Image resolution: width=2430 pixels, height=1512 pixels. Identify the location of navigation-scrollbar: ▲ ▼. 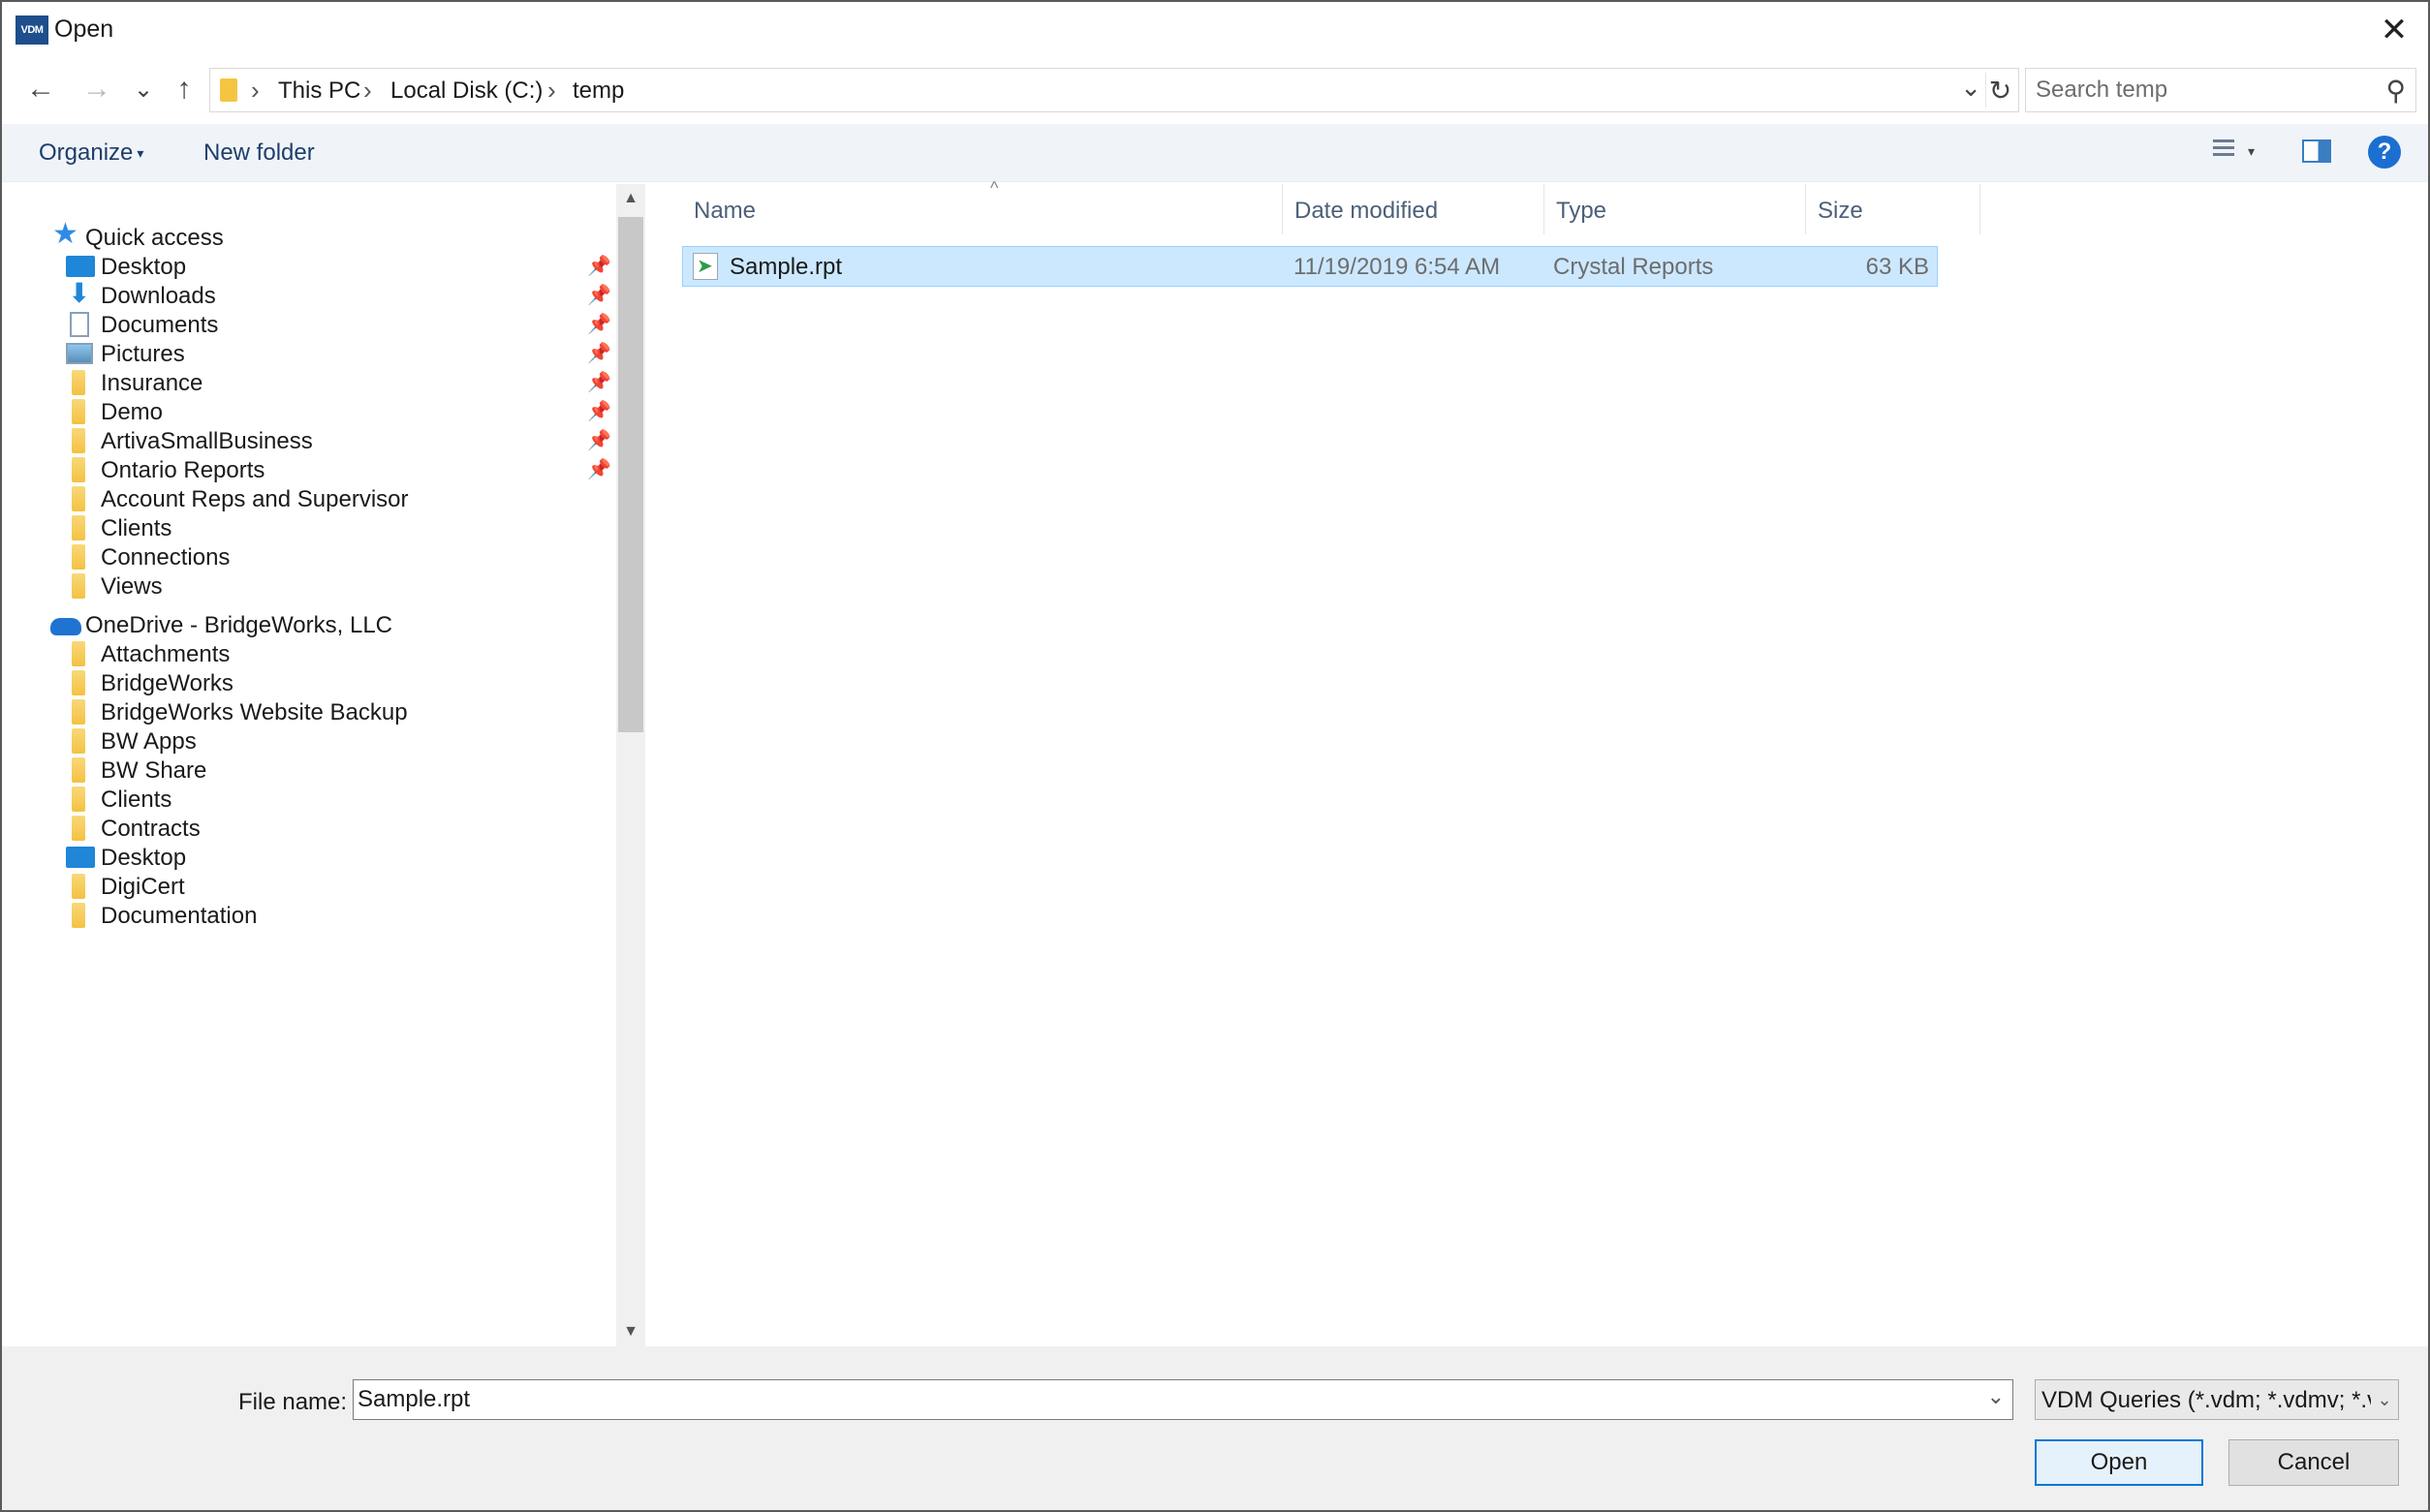
(630, 765).